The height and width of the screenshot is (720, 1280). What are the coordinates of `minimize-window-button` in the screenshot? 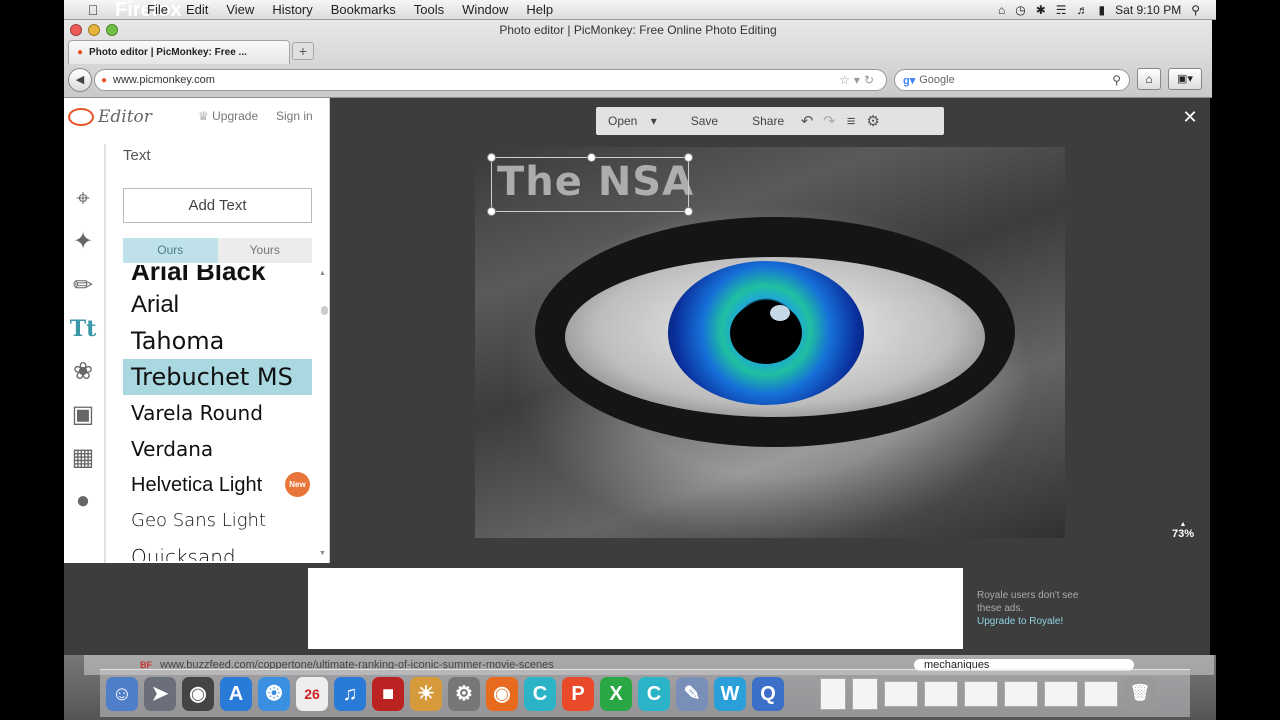 It's located at (94, 30).